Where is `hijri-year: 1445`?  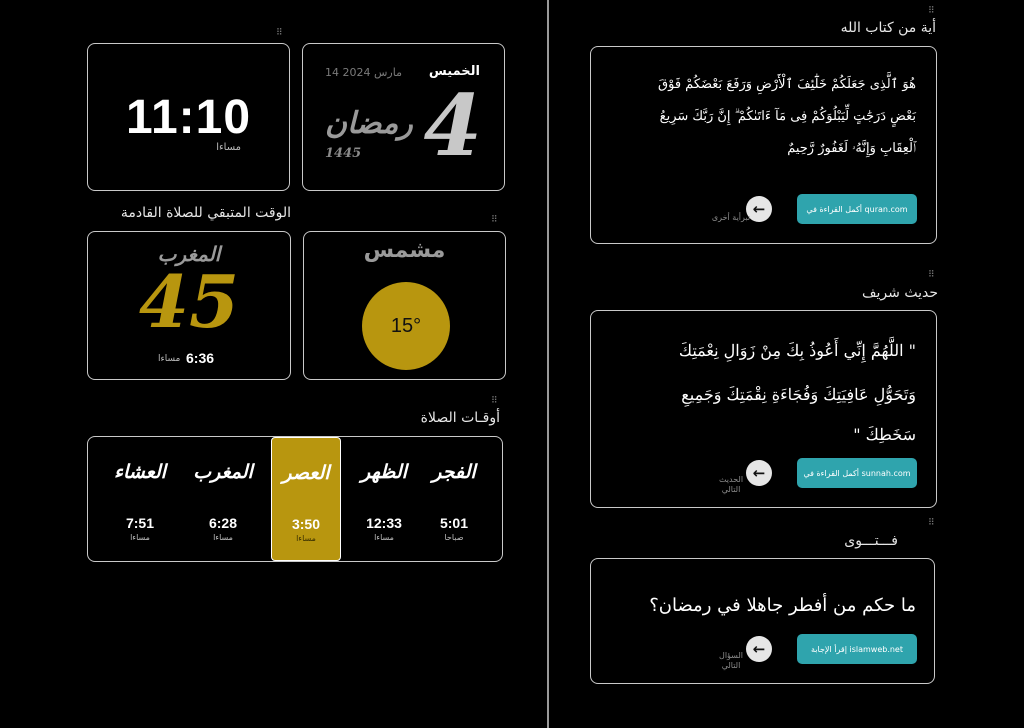 hijri-year: 1445 is located at coordinates (343, 153).